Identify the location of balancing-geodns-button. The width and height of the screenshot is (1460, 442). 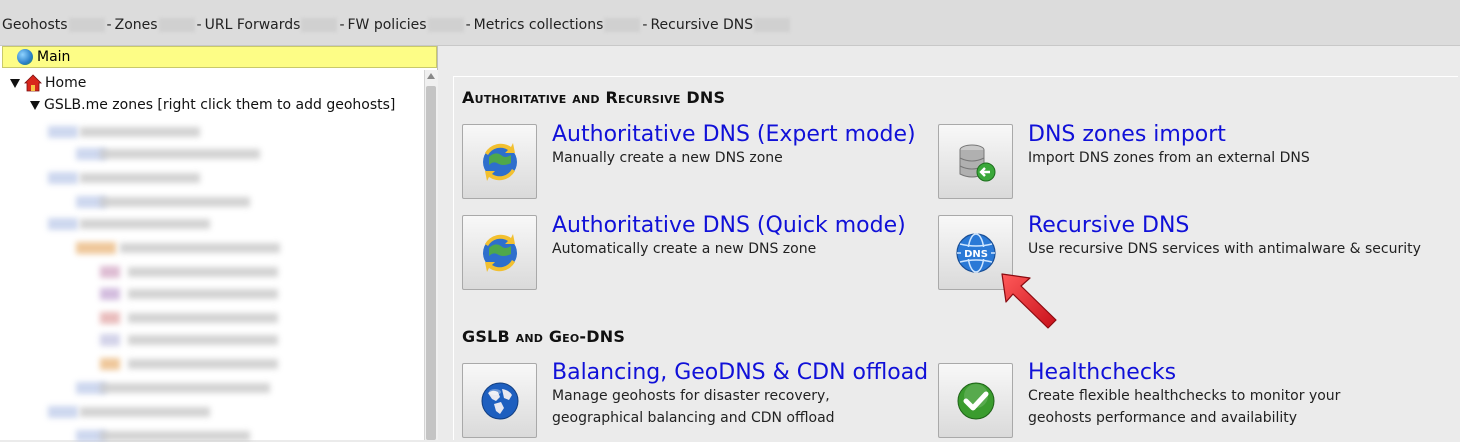
(499, 400).